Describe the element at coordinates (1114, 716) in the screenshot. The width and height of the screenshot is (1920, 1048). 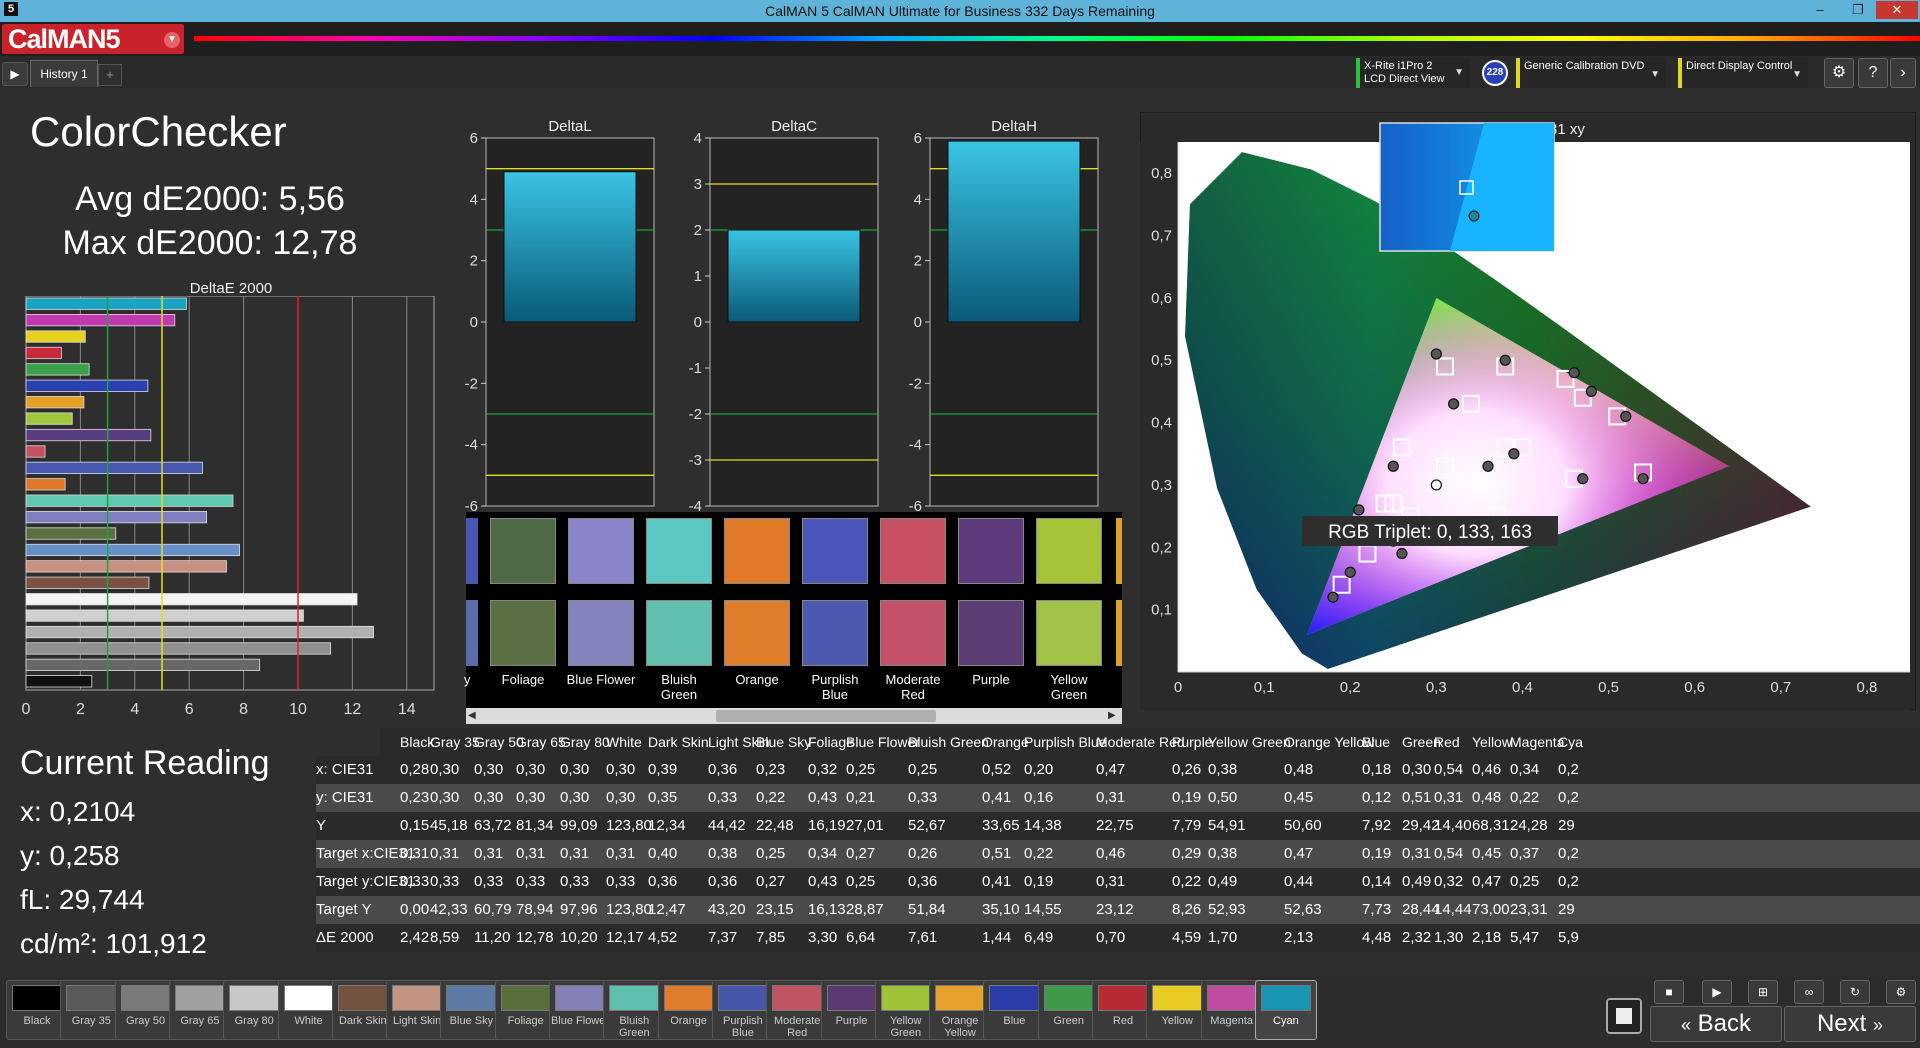
I see `scroll-right-icon: ▶` at that location.